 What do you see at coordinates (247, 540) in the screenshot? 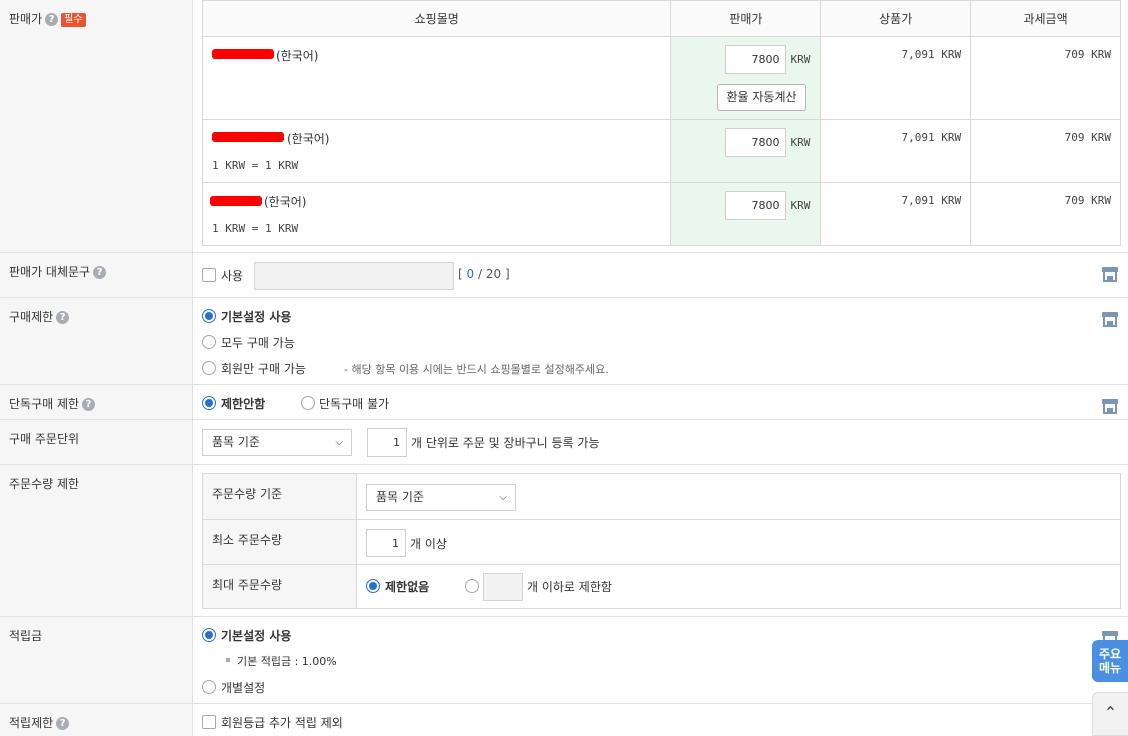
I see `min-label: 최소 주문수량` at bounding box center [247, 540].